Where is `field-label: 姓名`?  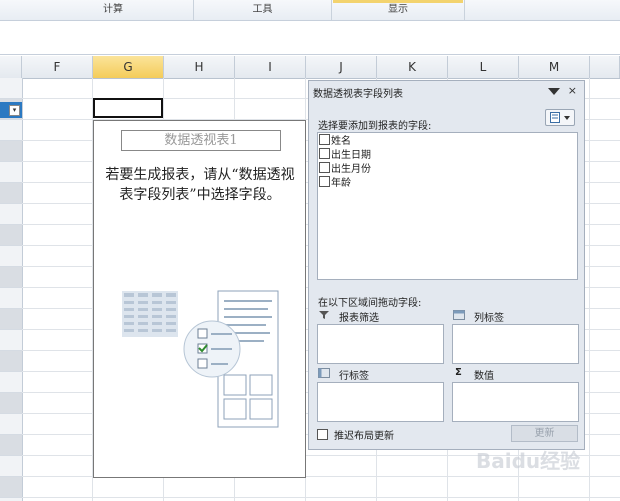 field-label: 姓名 is located at coordinates (341, 141).